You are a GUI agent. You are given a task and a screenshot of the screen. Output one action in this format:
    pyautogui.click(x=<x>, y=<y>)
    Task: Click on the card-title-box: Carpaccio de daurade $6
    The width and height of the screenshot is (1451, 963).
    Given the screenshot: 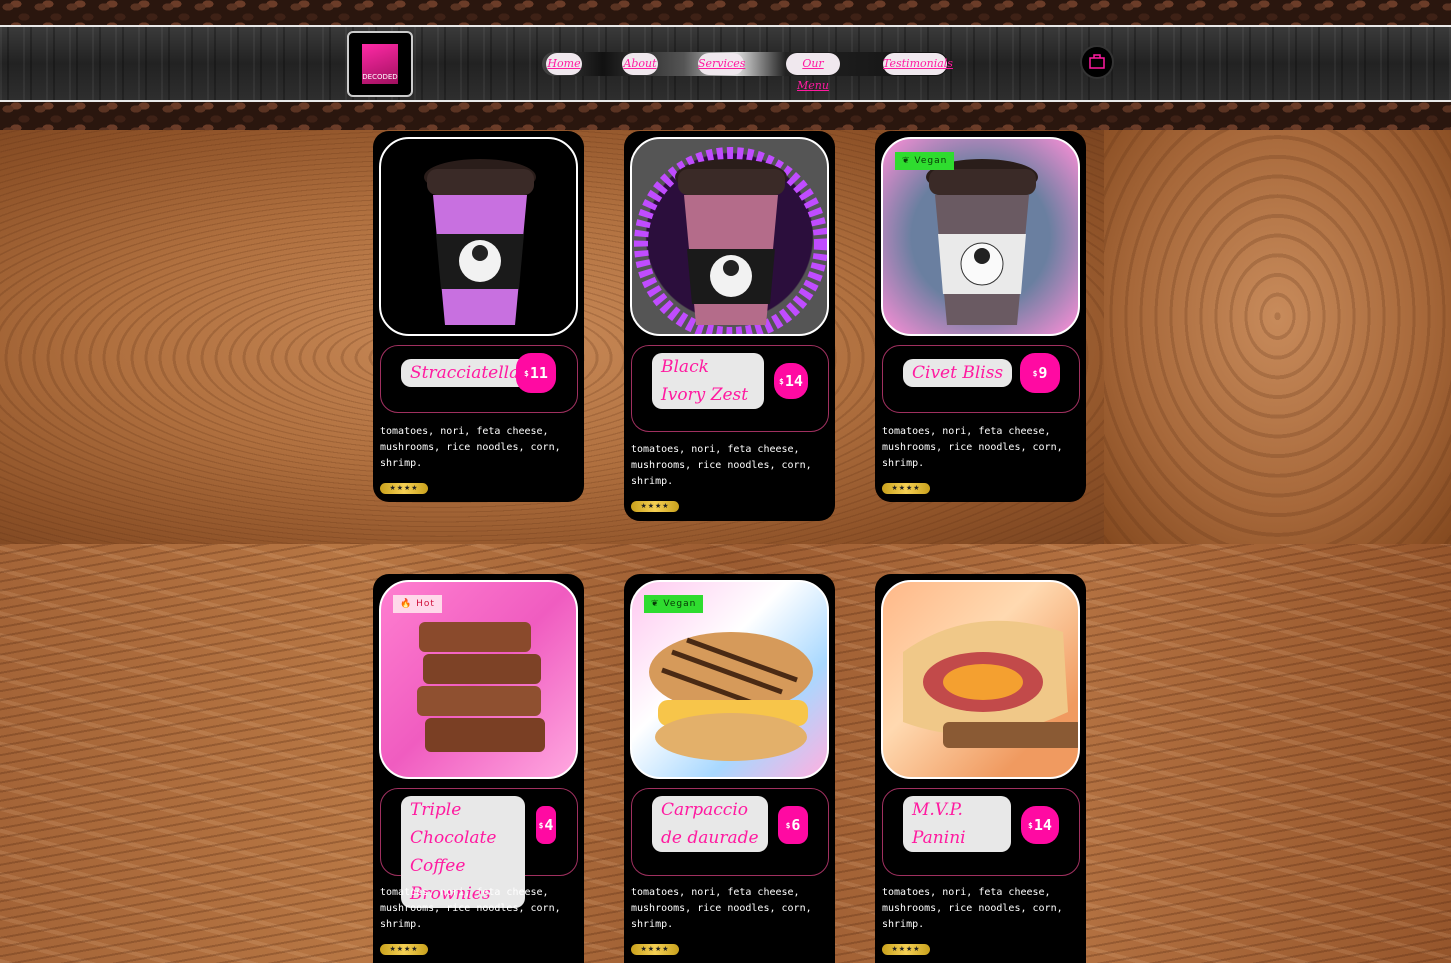 What is the action you would take?
    pyautogui.click(x=730, y=832)
    